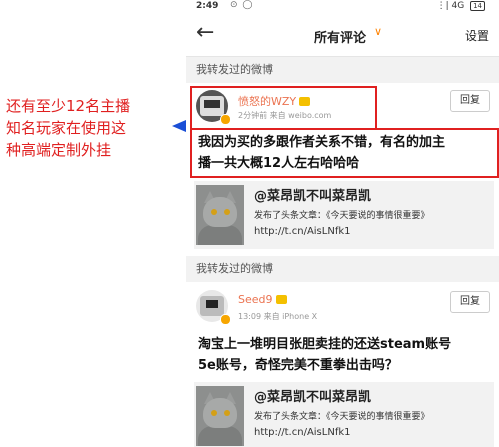  What do you see at coordinates (205, 32) in the screenshot?
I see `back-arrow-icon: ←` at bounding box center [205, 32].